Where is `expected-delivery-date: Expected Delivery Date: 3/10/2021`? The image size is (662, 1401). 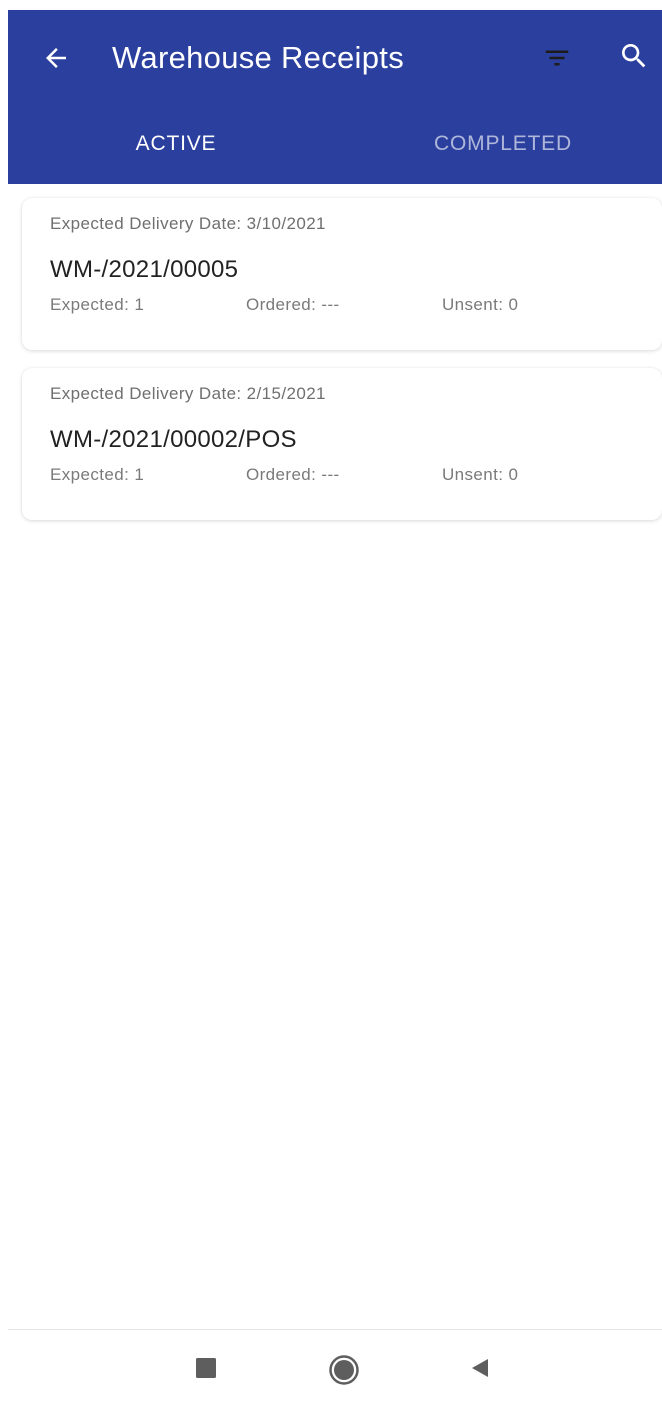
expected-delivery-date: Expected Delivery Date: 3/10/2021 is located at coordinates (188, 223).